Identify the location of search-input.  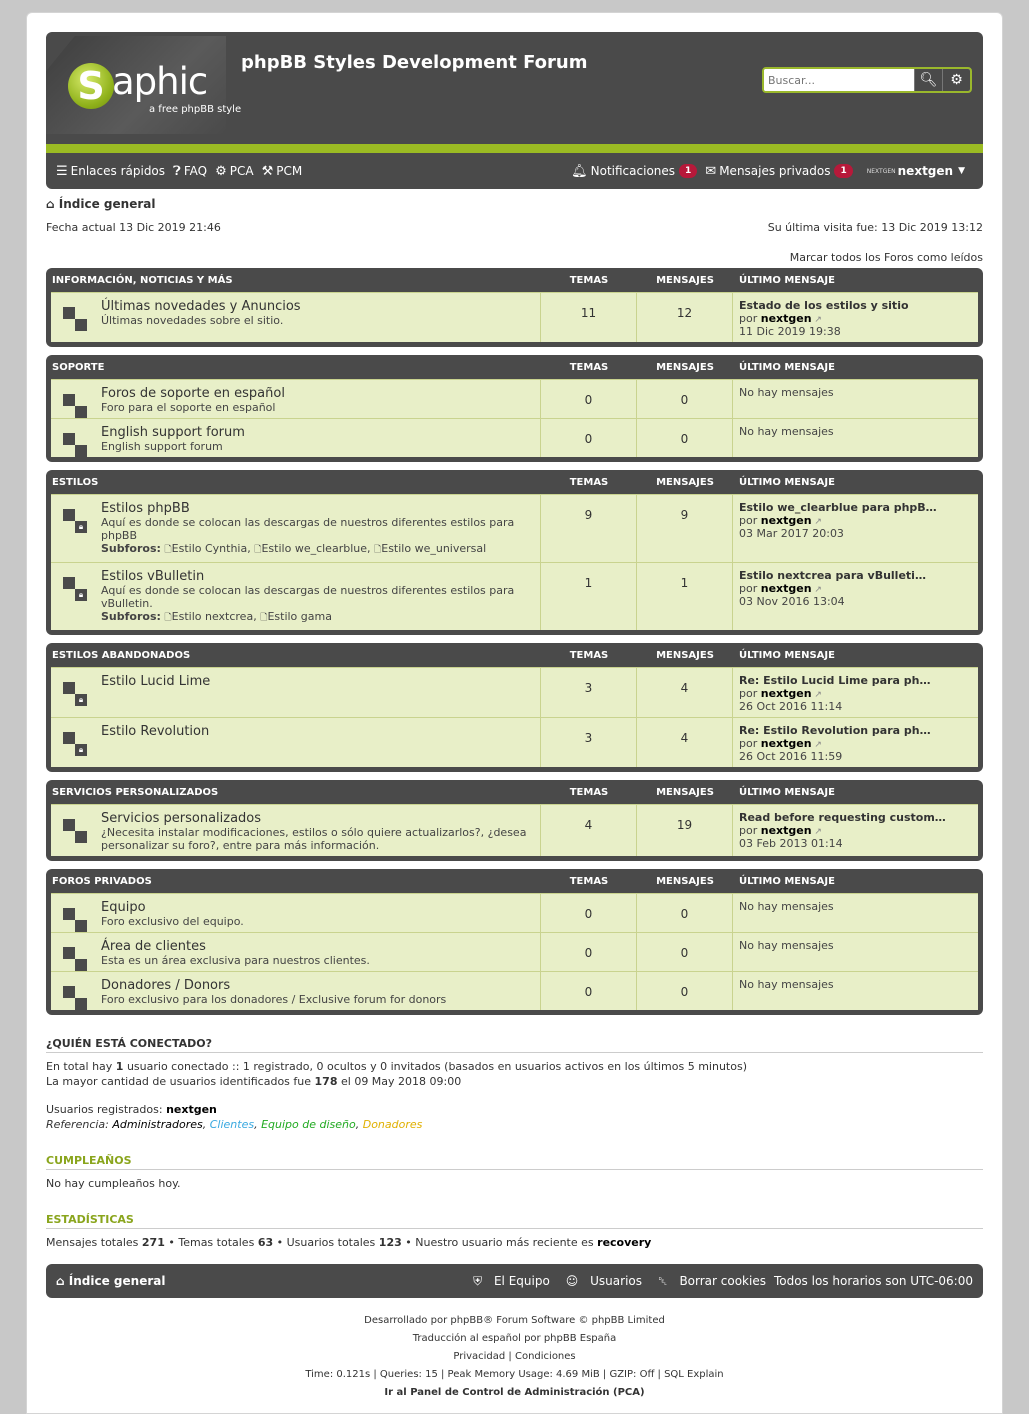
(839, 80).